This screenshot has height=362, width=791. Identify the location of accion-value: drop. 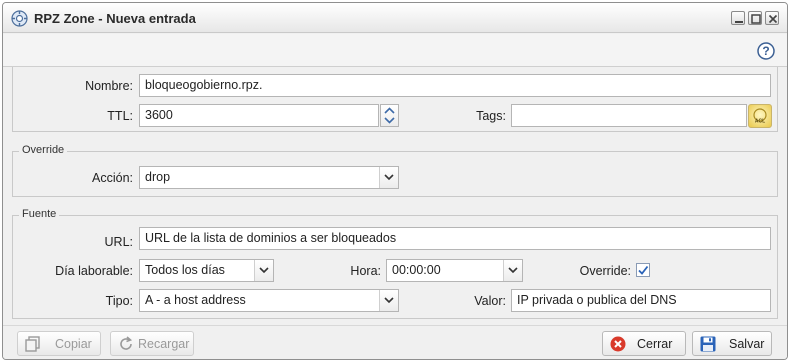
(158, 177).